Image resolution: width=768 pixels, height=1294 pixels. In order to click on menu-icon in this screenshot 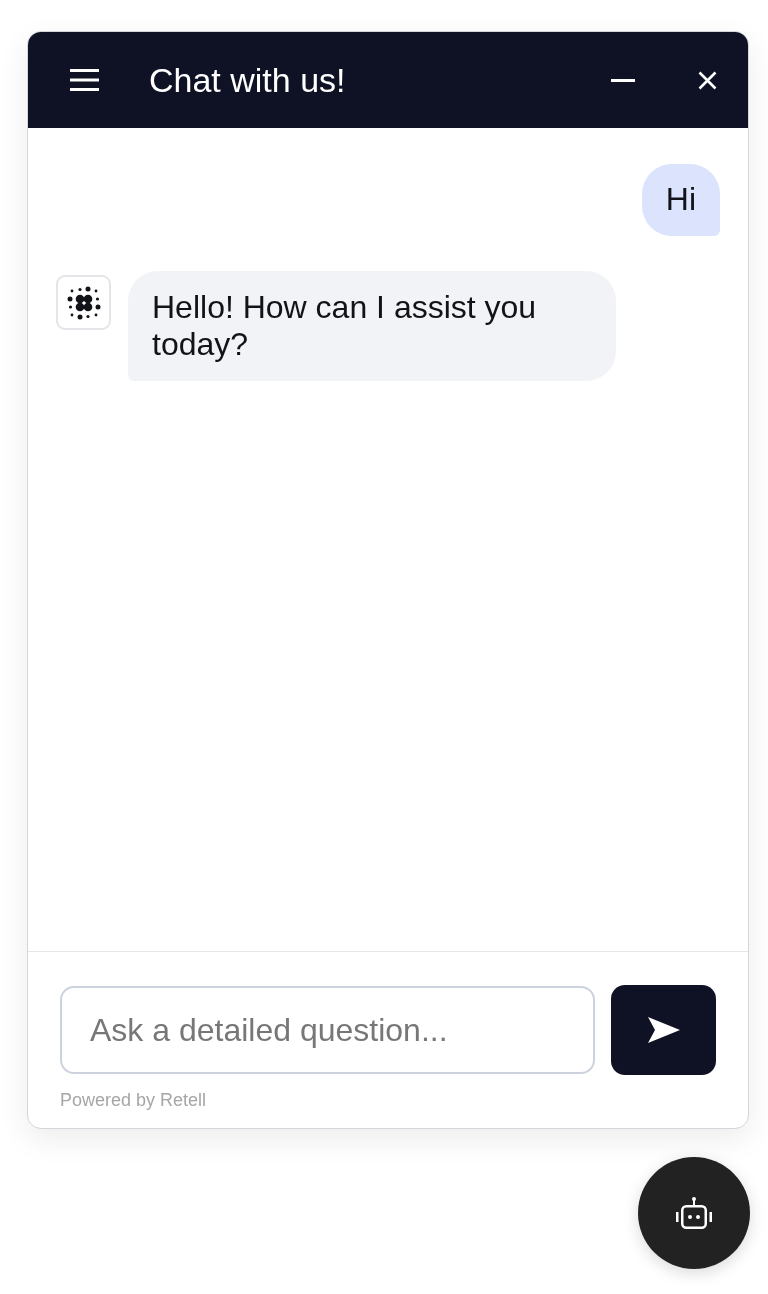, I will do `click(84, 80)`.